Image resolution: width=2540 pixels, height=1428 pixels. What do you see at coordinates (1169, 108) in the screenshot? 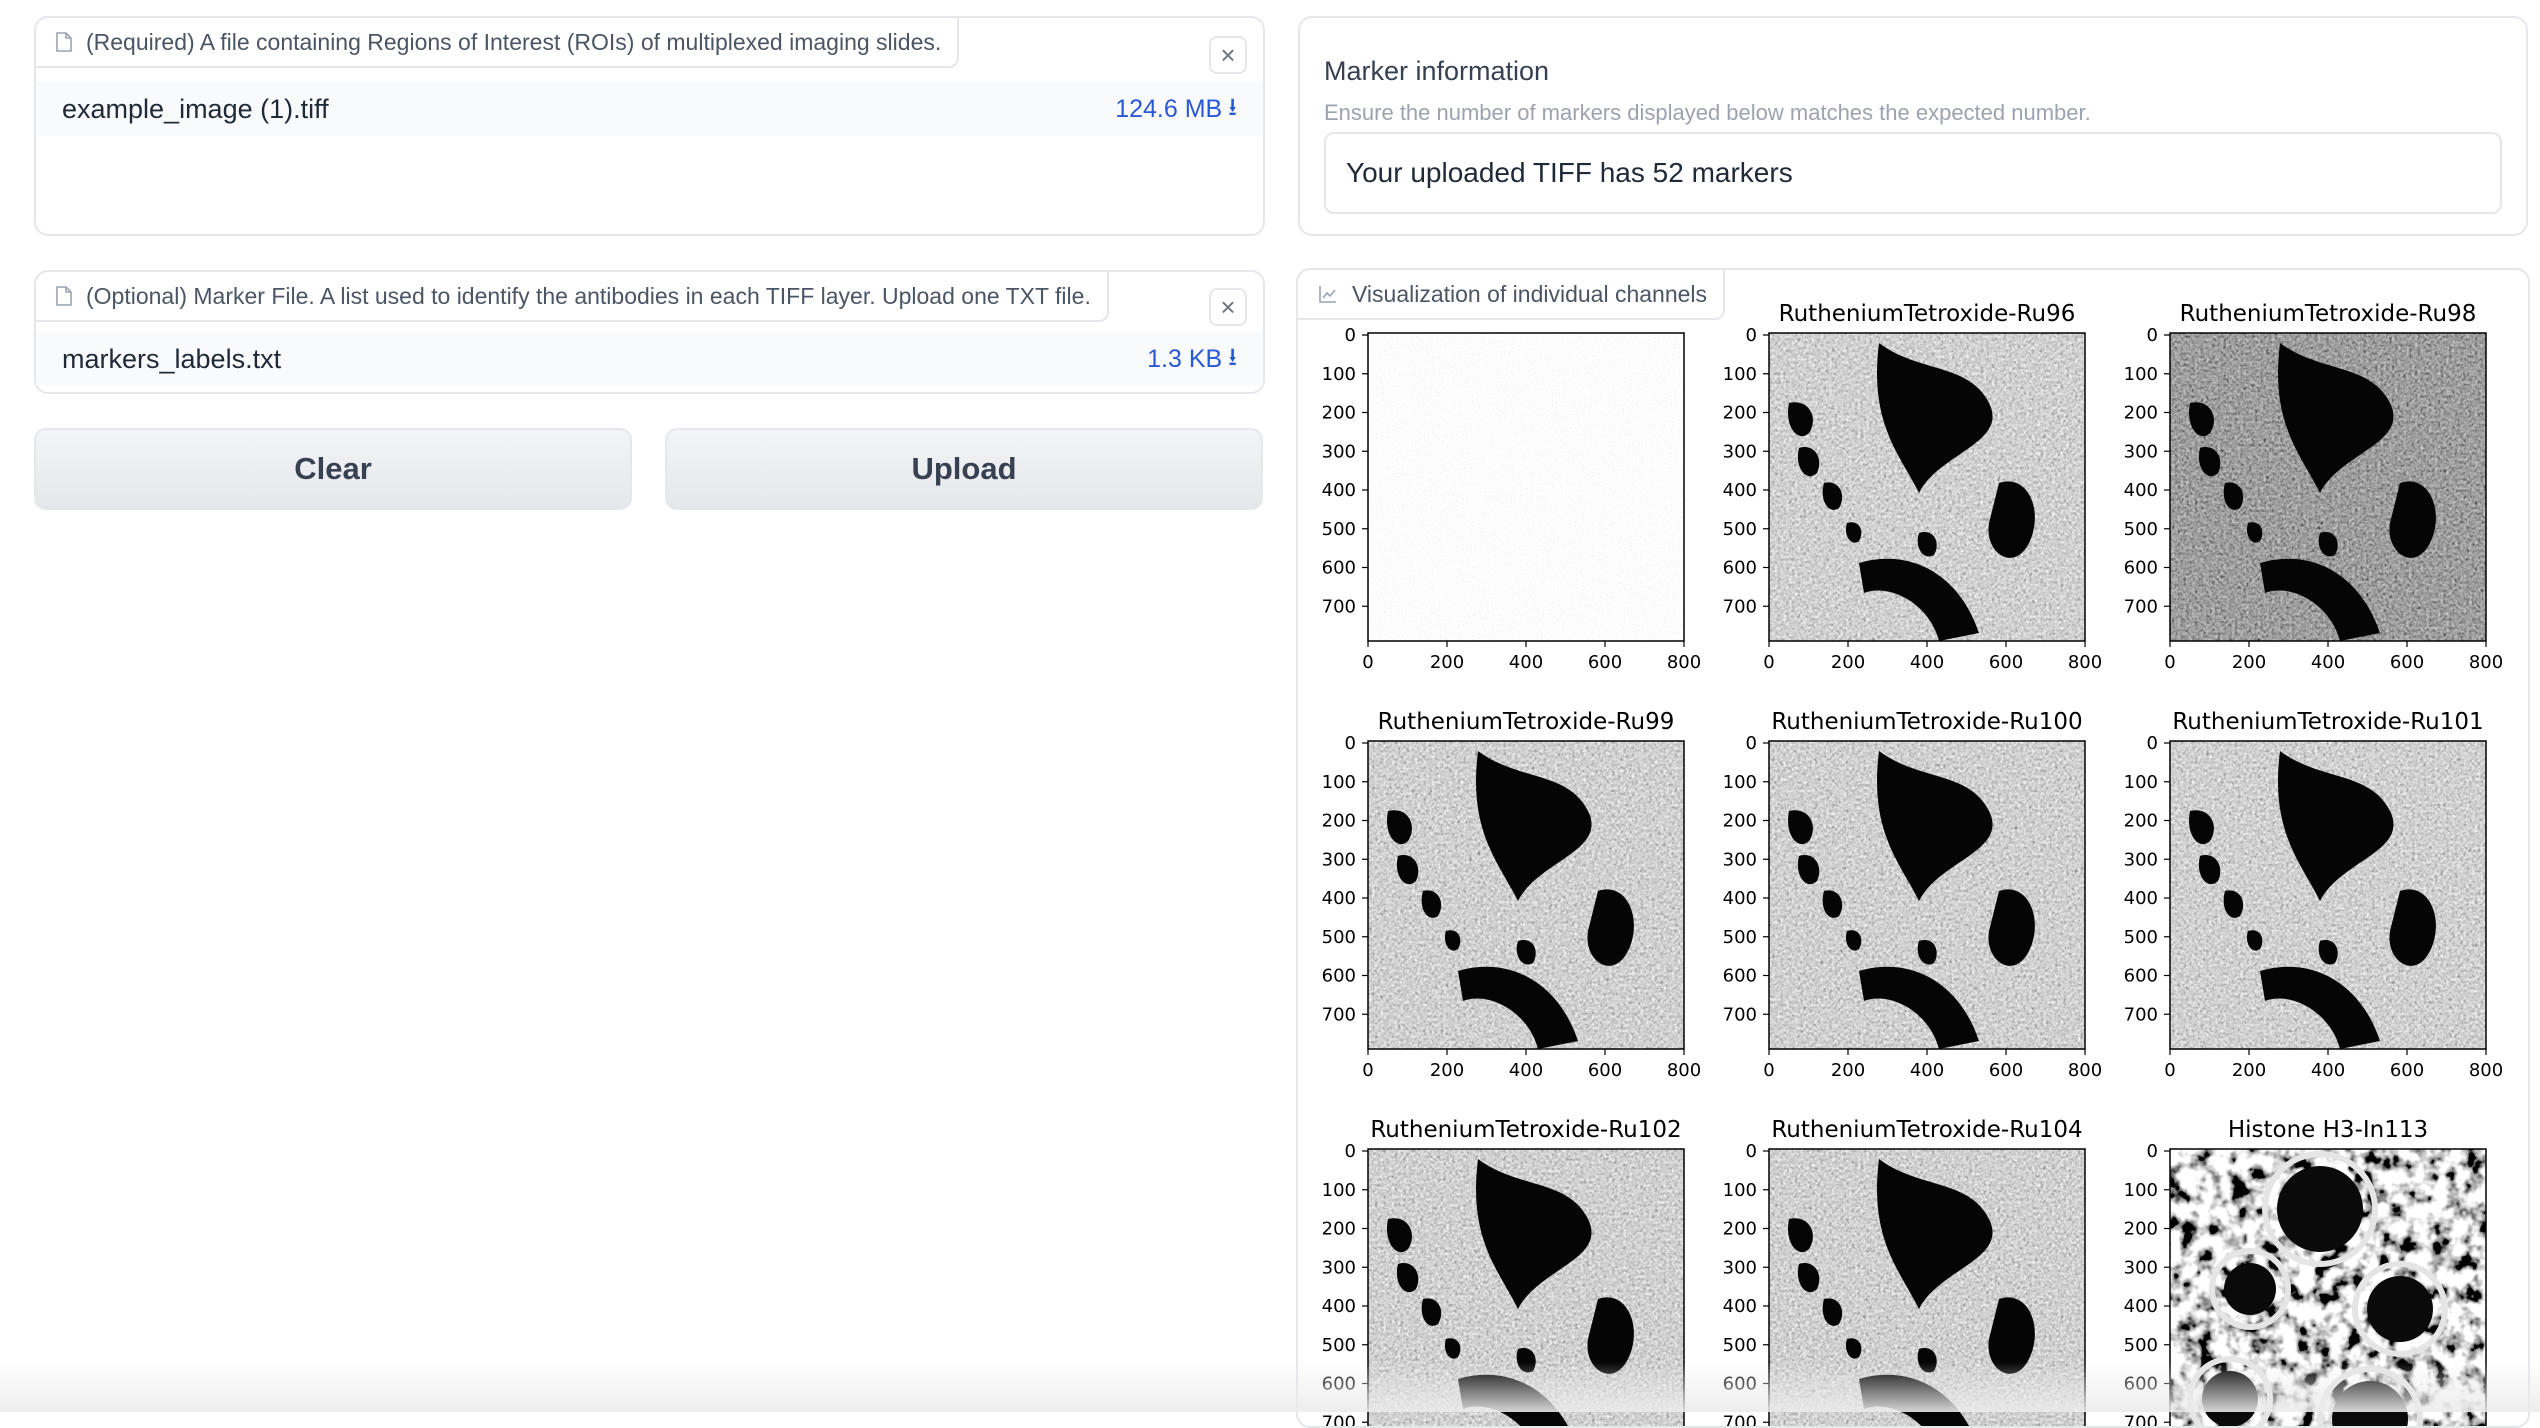
I see `roi-file-size: 124.6 MB` at bounding box center [1169, 108].